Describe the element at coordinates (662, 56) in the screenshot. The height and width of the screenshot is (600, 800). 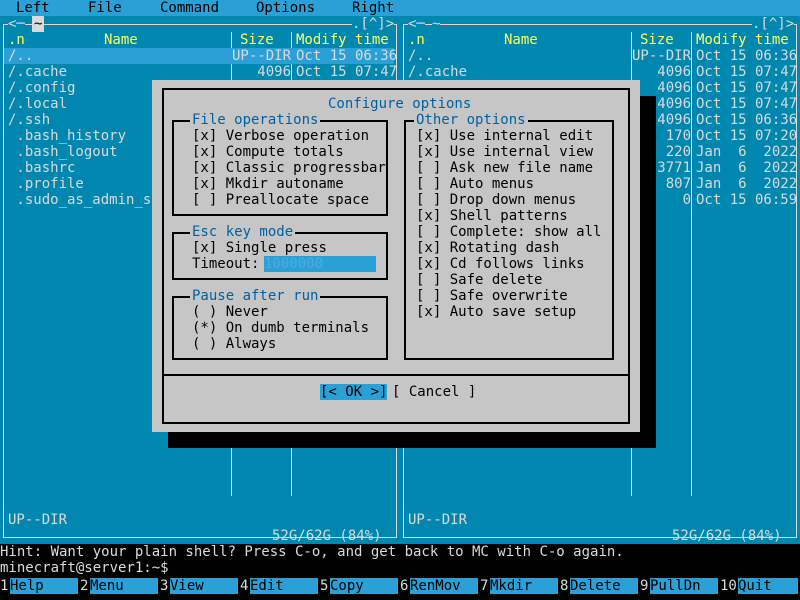
I see `right-file-size: UP--DIR` at that location.